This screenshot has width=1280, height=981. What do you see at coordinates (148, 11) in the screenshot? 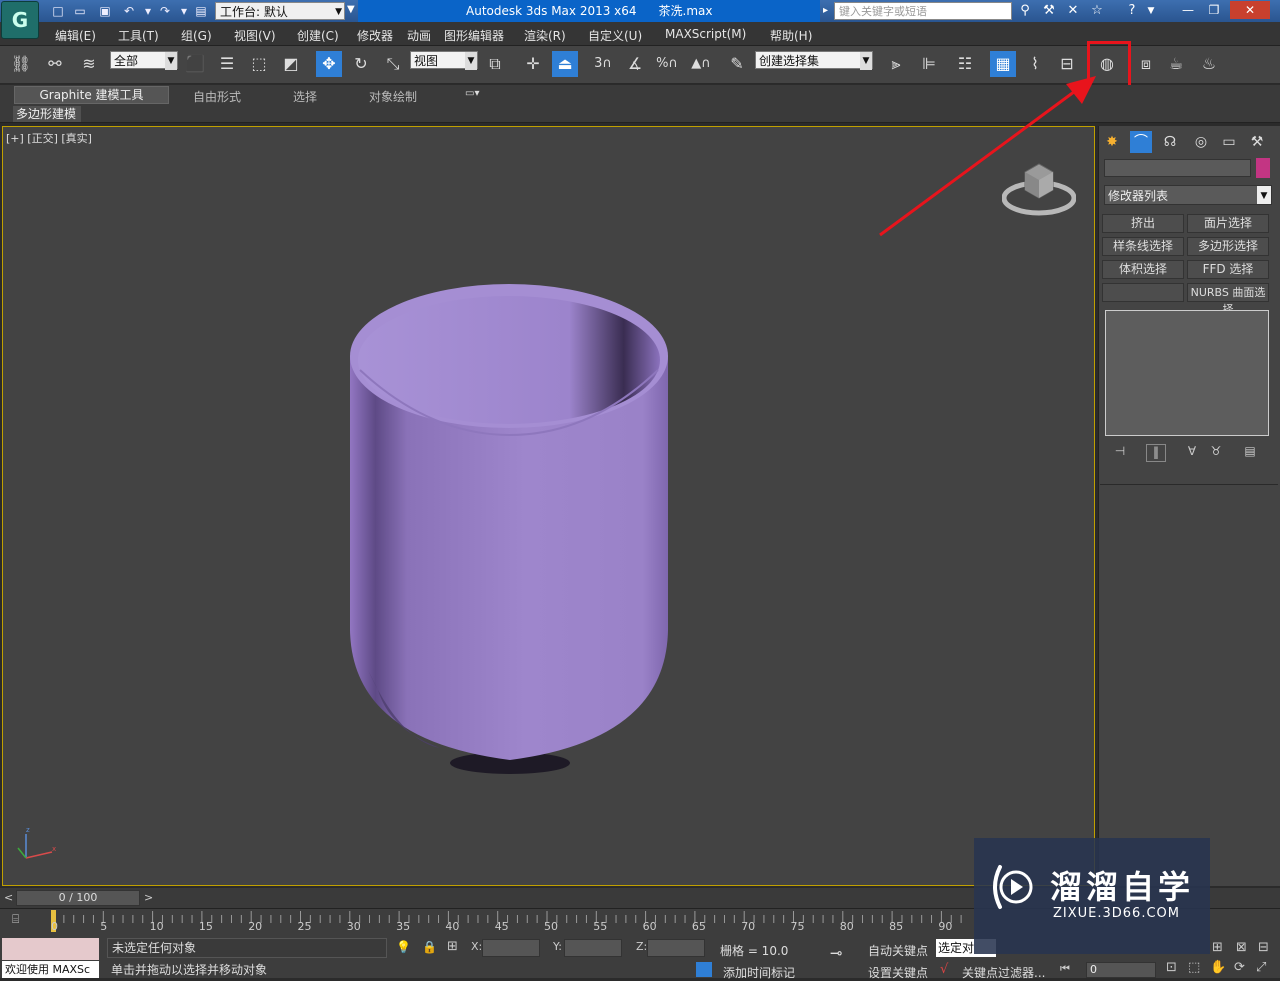
I see `undo-dropdown-icon: ▾` at bounding box center [148, 11].